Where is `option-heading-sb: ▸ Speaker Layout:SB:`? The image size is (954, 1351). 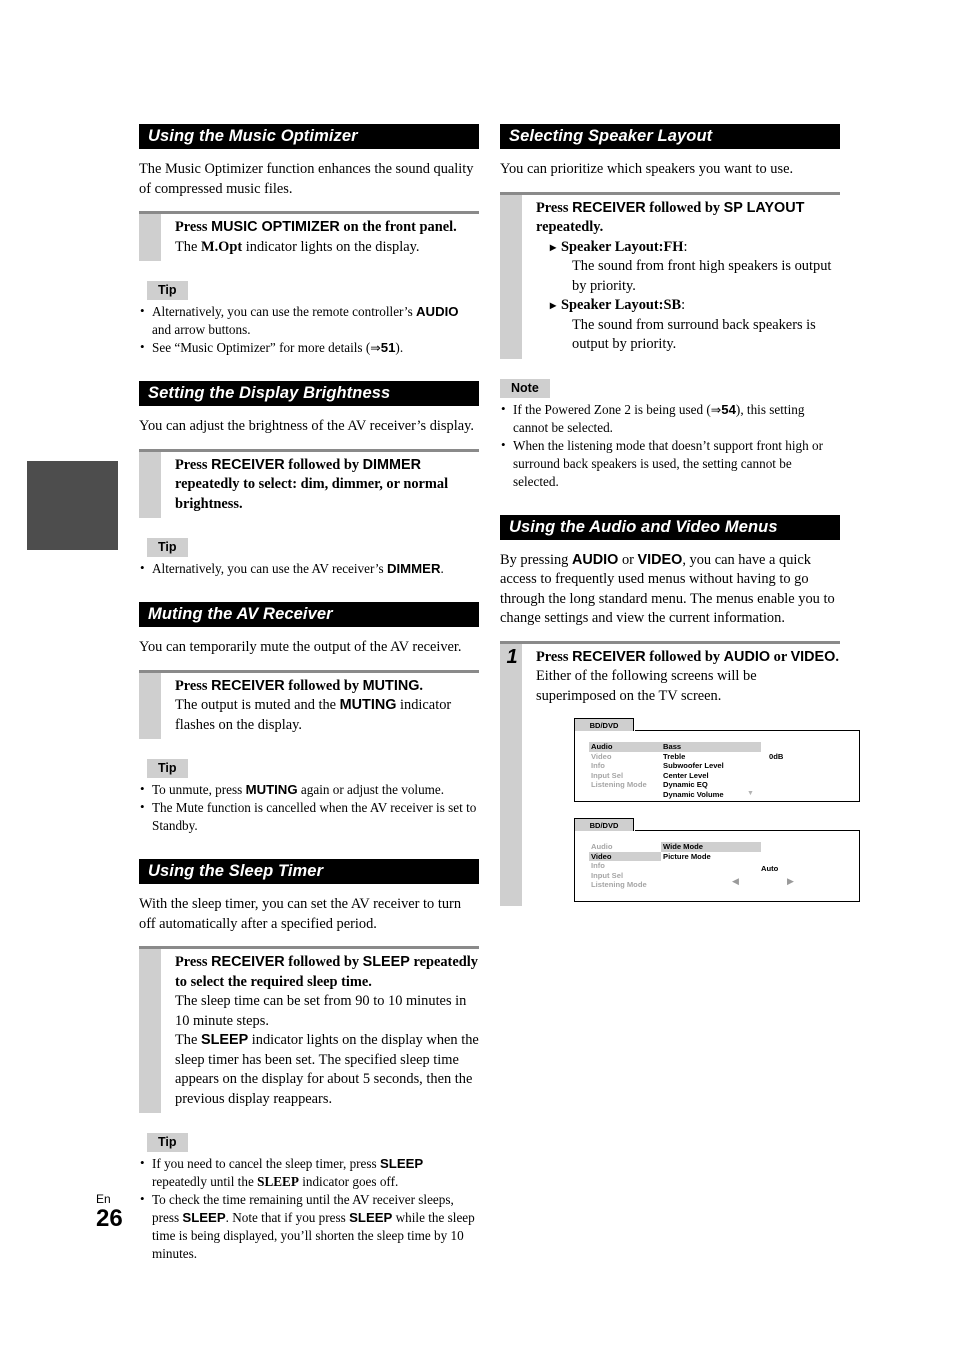
option-heading-sb: ▸ Speaker Layout:SB: is located at coordinates (695, 306).